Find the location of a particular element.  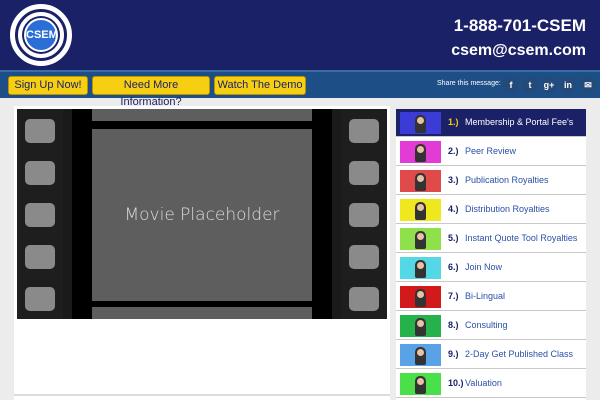

playlist-item: 3.) Publication Royalties is located at coordinates (491, 181).